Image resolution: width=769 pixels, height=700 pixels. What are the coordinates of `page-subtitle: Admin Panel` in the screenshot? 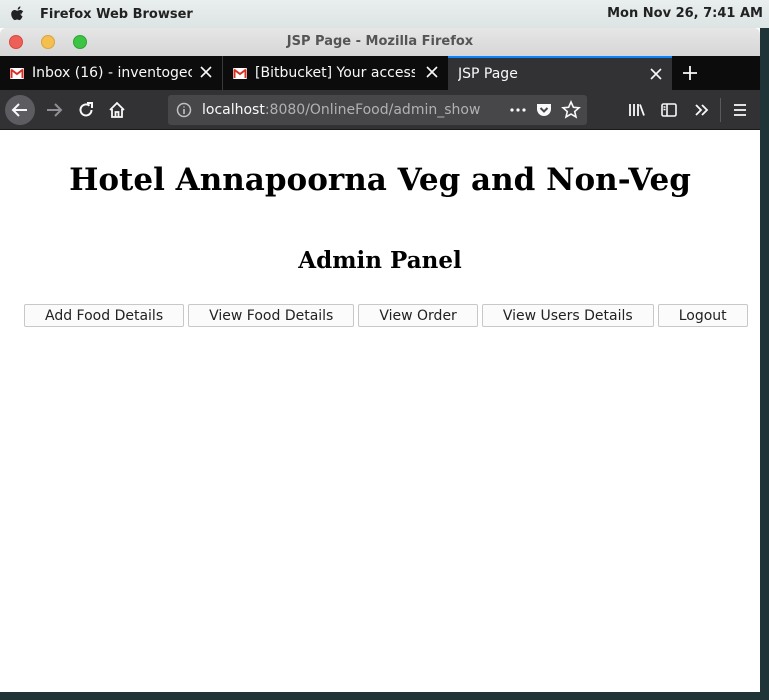 It's located at (380, 260).